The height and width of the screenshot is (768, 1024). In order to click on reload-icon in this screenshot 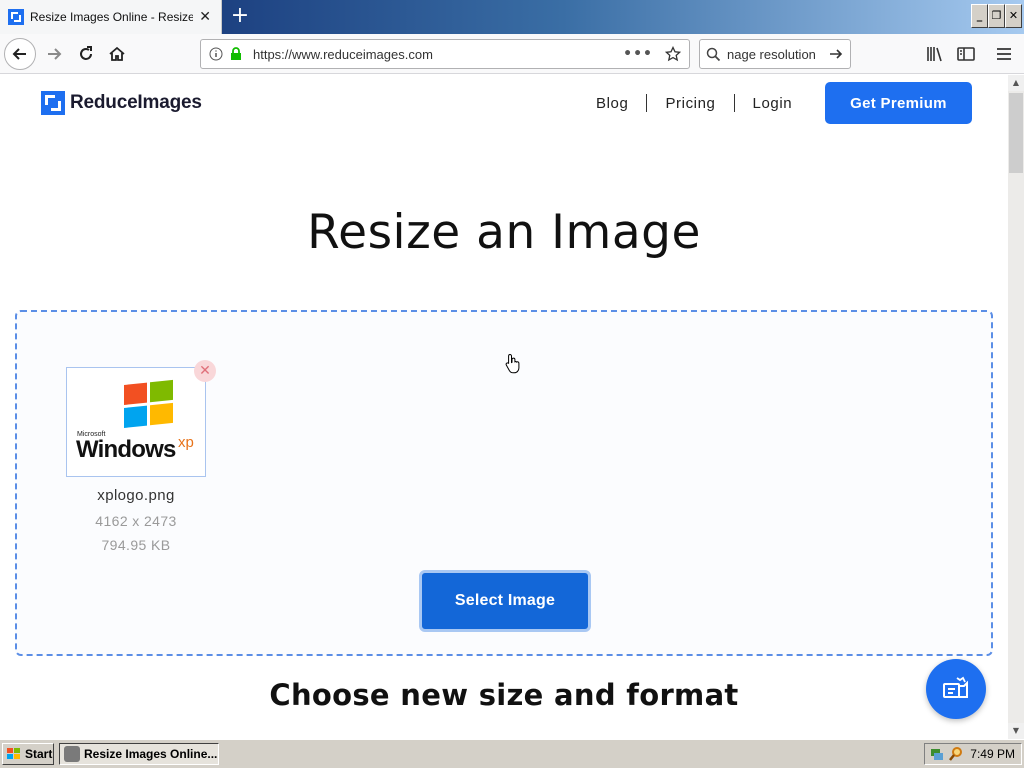, I will do `click(86, 53)`.